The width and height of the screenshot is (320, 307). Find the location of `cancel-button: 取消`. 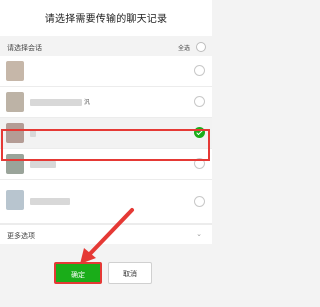

cancel-button: 取消 is located at coordinates (130, 273).